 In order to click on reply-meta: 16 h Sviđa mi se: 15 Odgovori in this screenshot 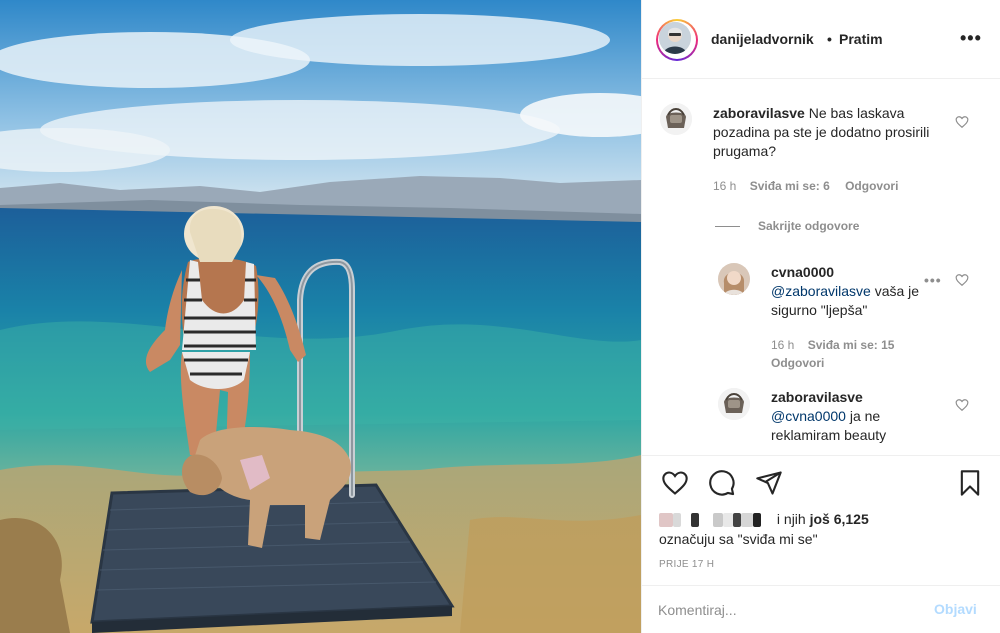, I will do `click(851, 354)`.